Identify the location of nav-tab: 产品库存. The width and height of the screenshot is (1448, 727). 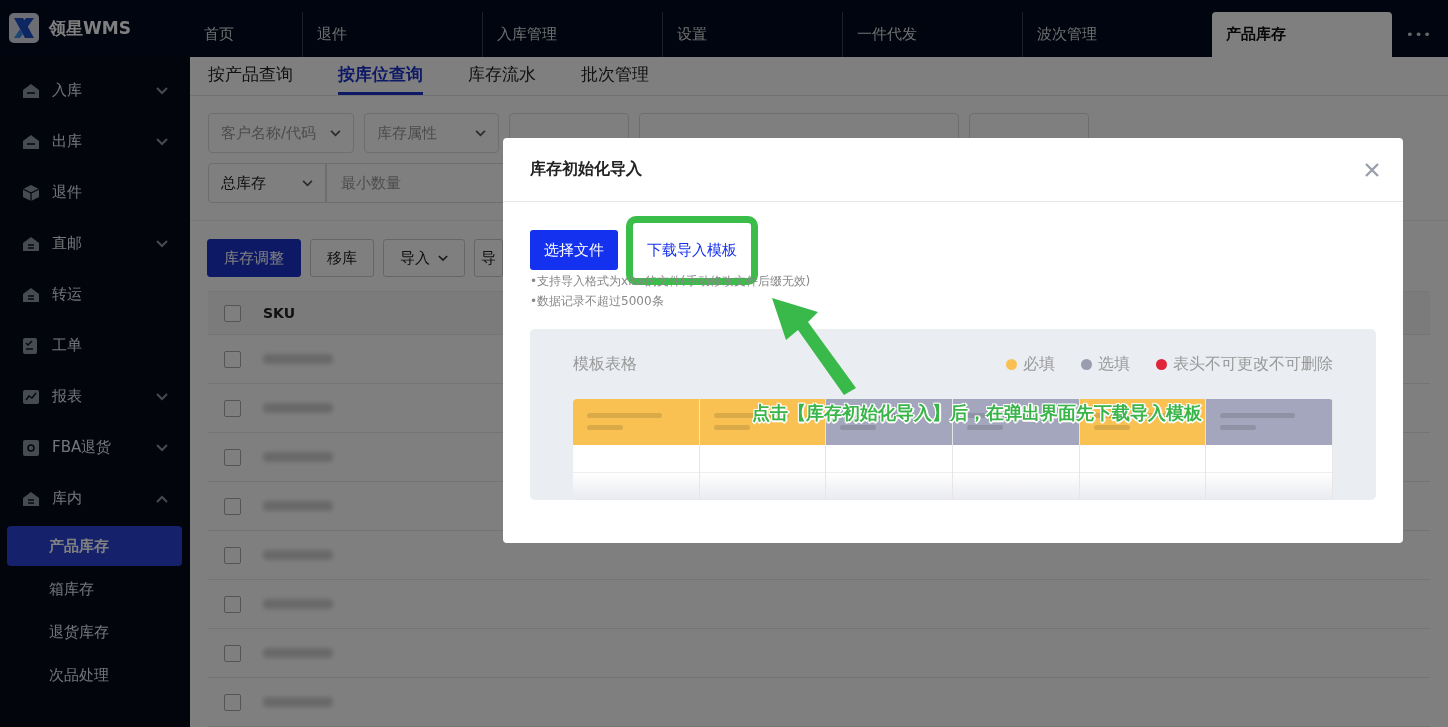
(1302, 34).